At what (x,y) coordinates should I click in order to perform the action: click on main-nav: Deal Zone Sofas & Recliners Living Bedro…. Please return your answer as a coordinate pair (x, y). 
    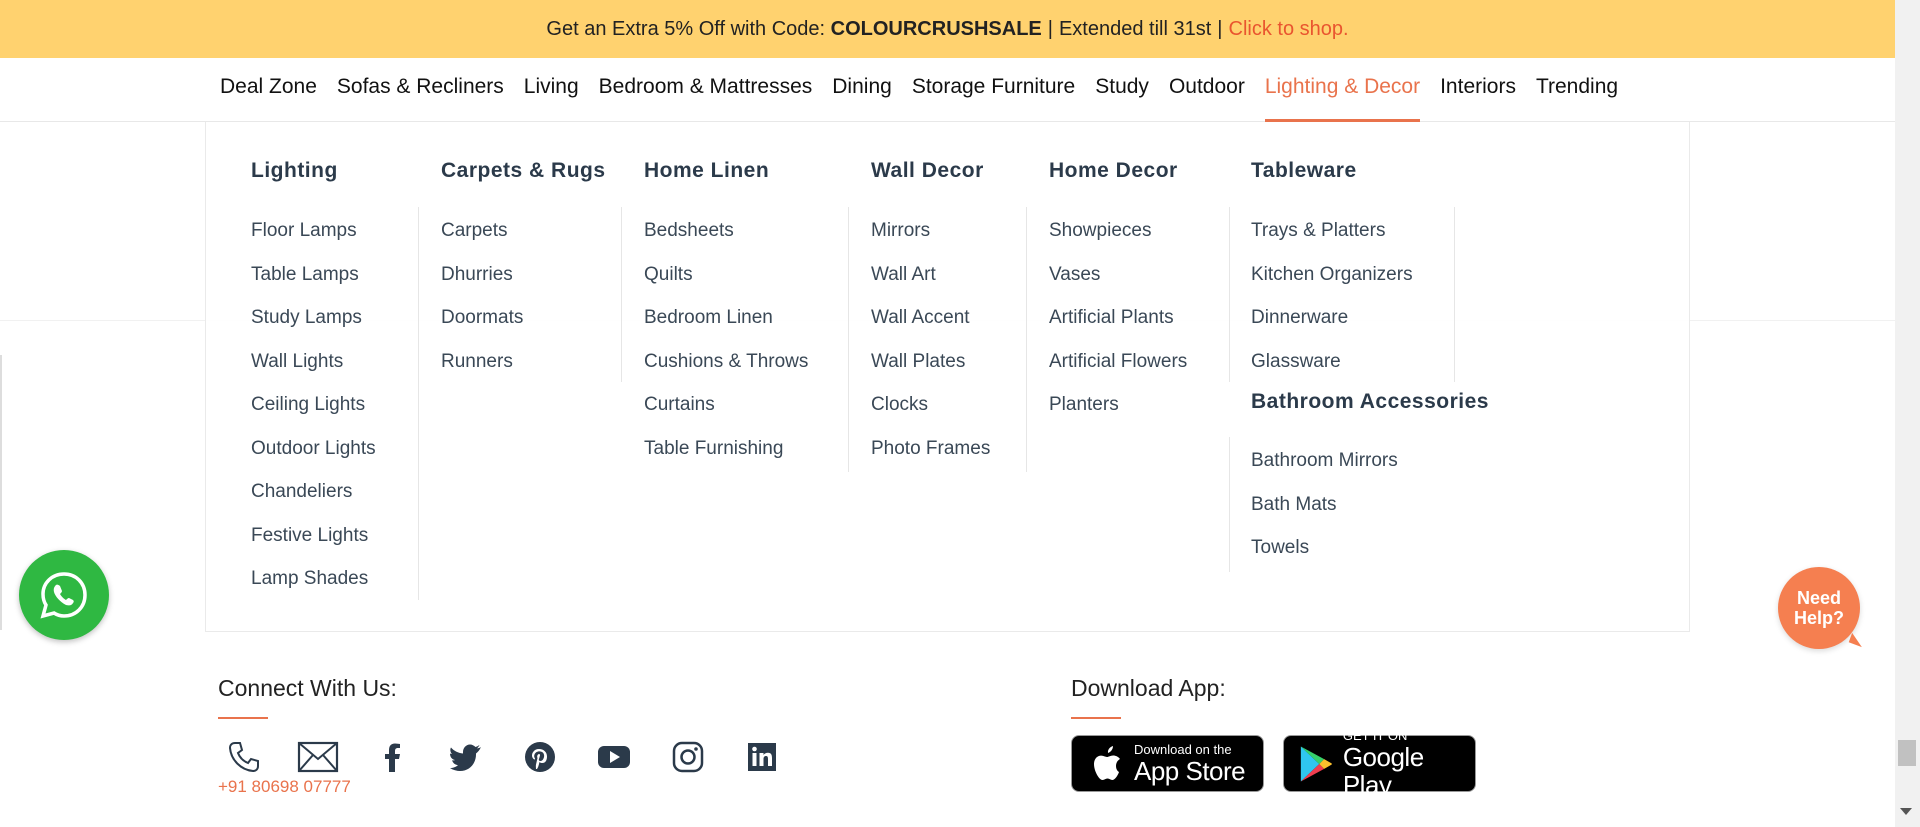
    Looking at the image, I should click on (947, 90).